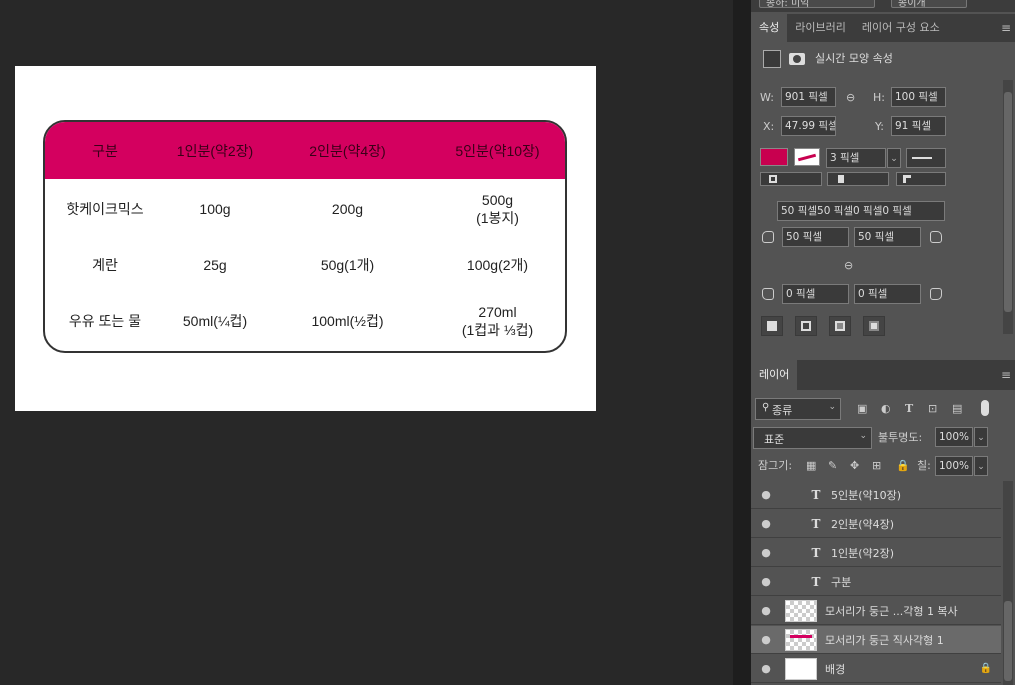  Describe the element at coordinates (900, 437) in the screenshot. I see `opacity-label: 불투명도:` at that location.